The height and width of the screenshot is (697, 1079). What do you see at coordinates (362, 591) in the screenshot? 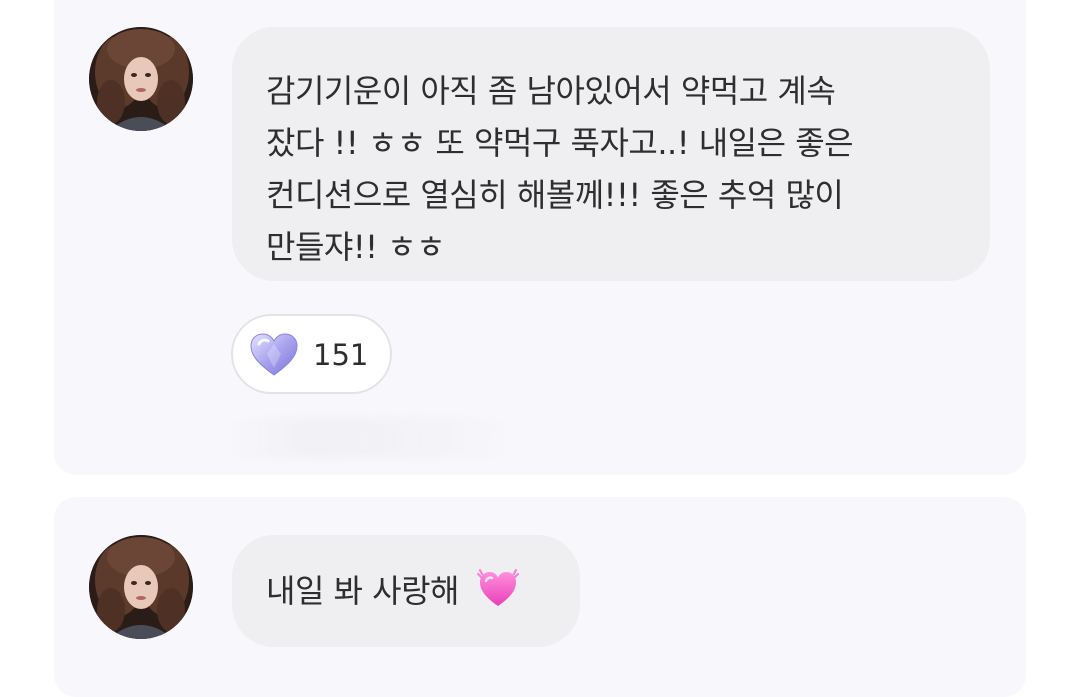
I see `message-text: 내일 봐 사랑해` at bounding box center [362, 591].